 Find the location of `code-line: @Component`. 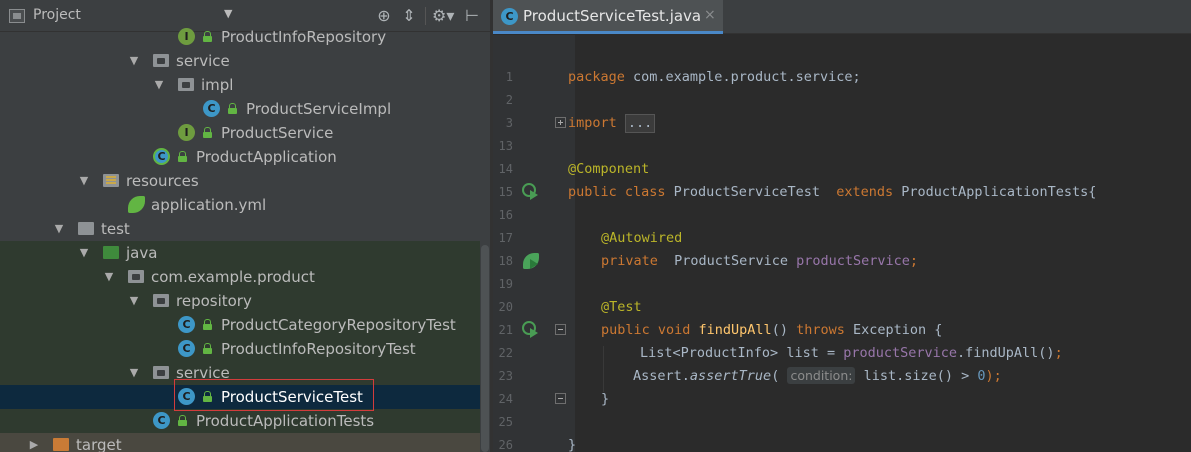

code-line: @Component is located at coordinates (608, 169).